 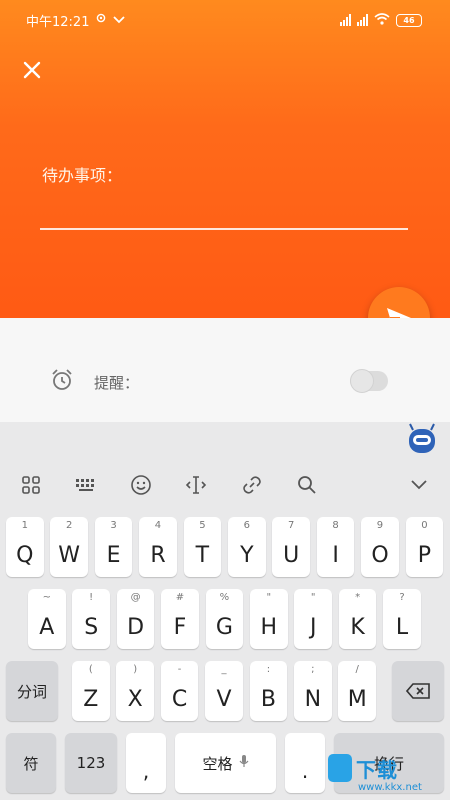 I want to click on key-hint: -, so click(x=179, y=669).